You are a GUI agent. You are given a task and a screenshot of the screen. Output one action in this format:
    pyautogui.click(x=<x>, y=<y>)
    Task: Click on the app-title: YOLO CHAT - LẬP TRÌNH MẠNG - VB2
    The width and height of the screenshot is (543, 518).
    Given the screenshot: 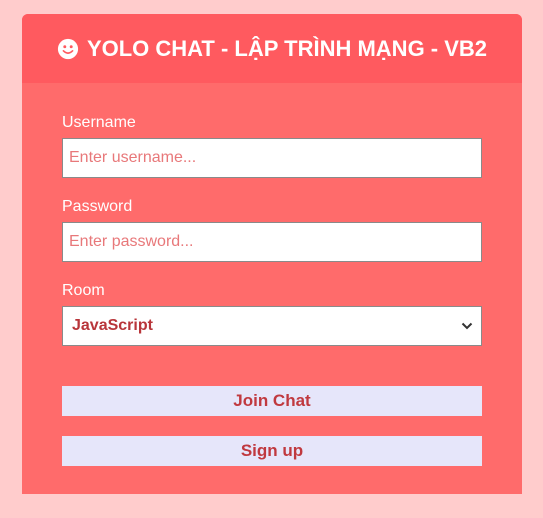 What is the action you would take?
    pyautogui.click(x=287, y=48)
    